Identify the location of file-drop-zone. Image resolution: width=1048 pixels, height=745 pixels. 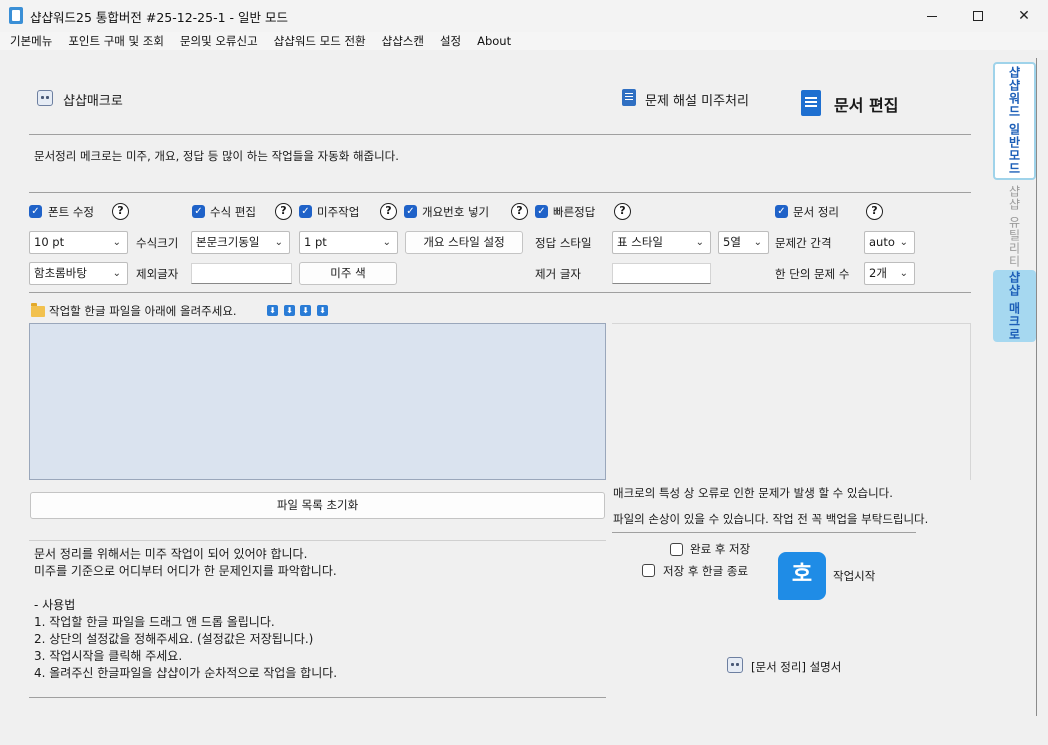
(317, 401).